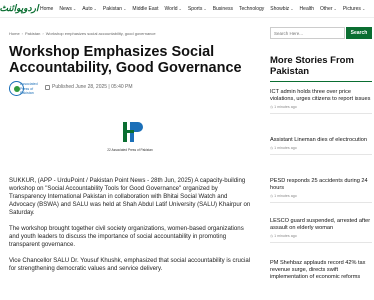 The width and height of the screenshot is (374, 300). Describe the element at coordinates (133, 132) in the screenshot. I see `app-logo-image` at that location.